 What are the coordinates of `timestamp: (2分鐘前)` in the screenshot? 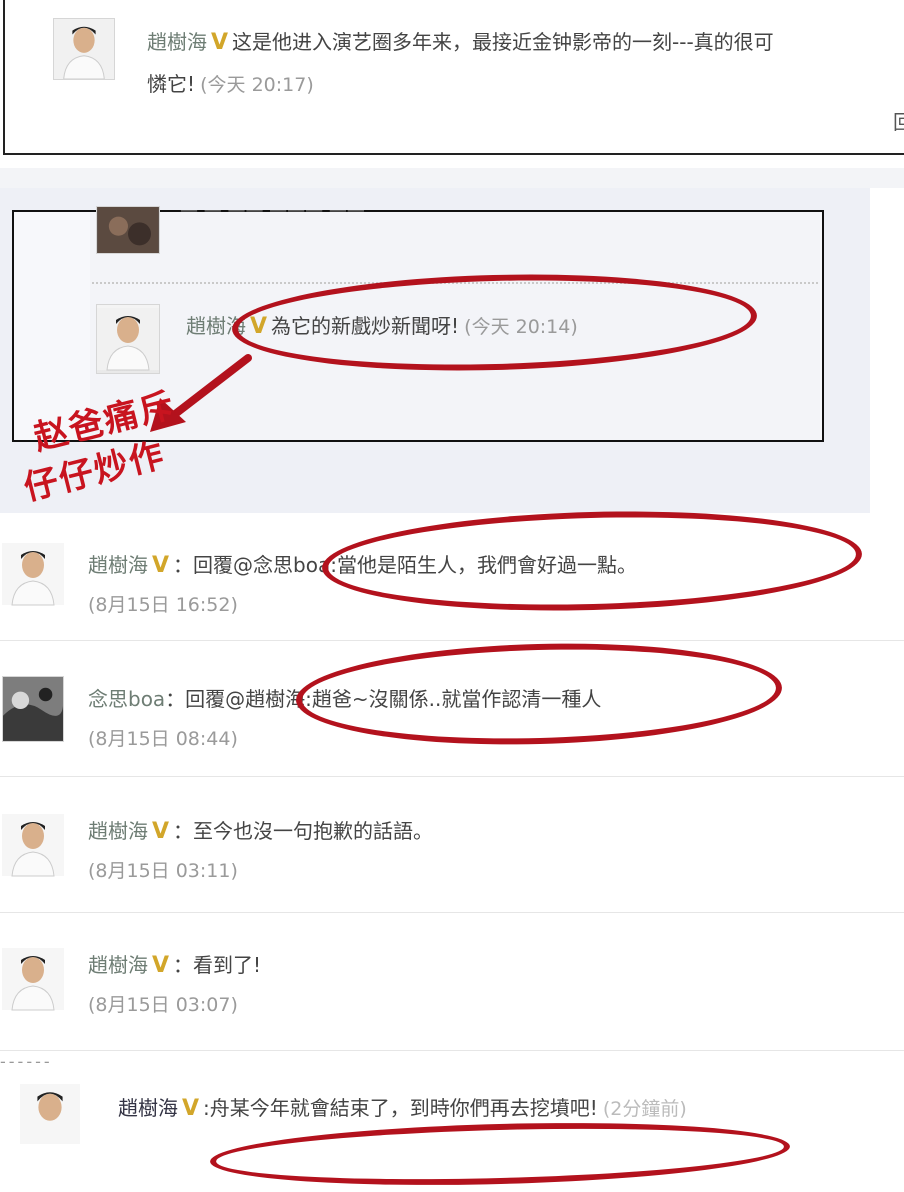 It's located at (644, 1109).